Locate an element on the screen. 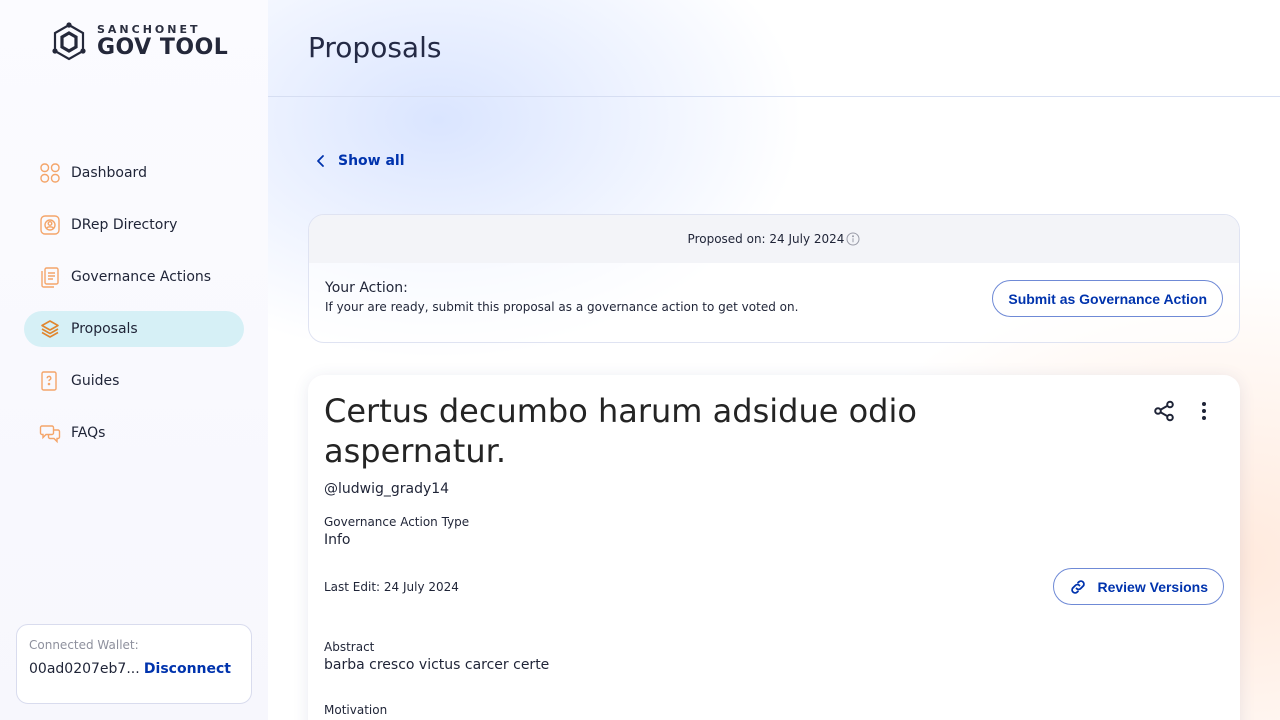 The image size is (1280, 720). app-logo: SANCHONET GOV TOOL is located at coordinates (138, 42).